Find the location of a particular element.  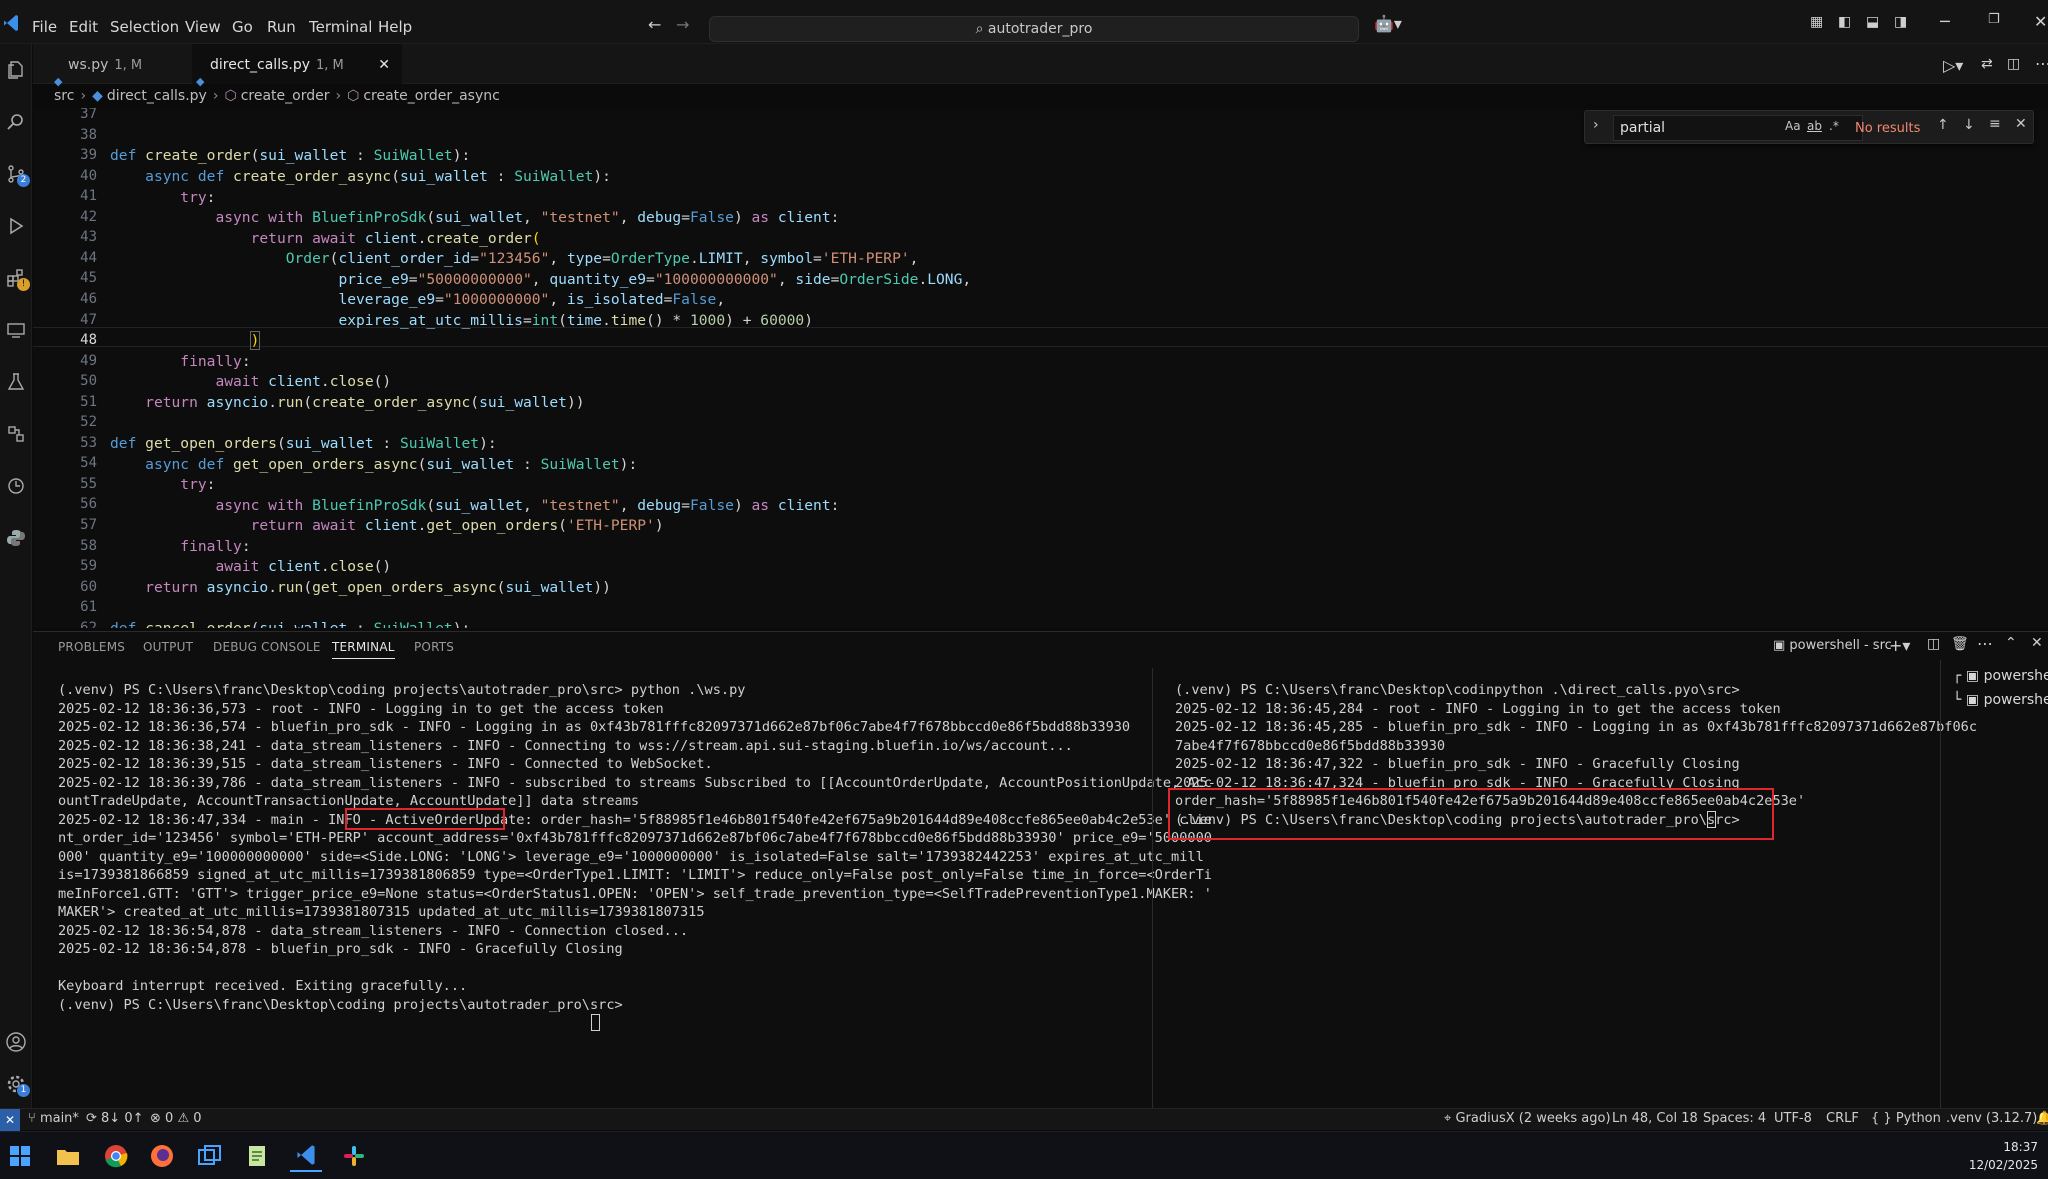

slack-icon is located at coordinates (354, 1156).